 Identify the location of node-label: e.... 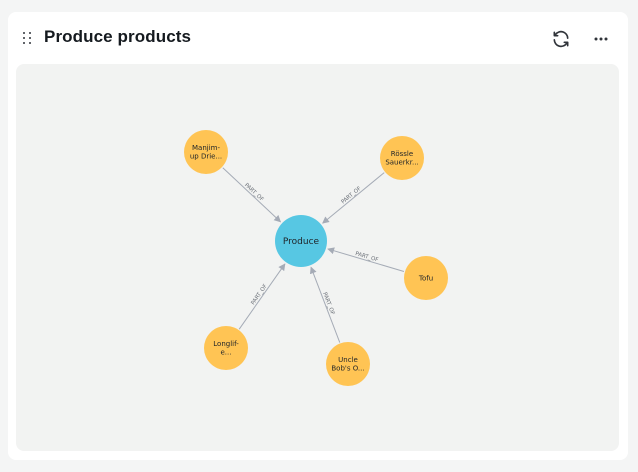
(226, 353).